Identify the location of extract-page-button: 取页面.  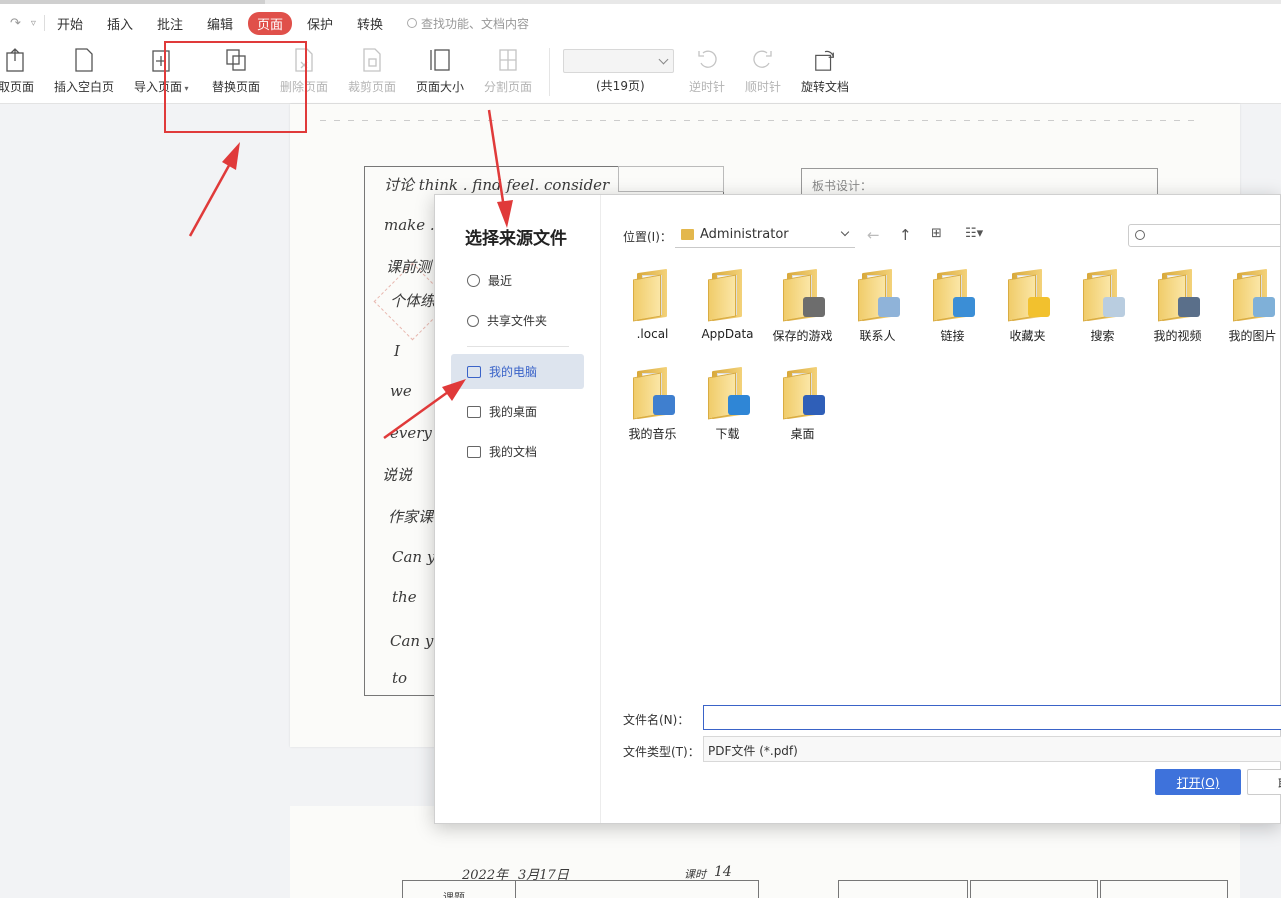
(17, 70).